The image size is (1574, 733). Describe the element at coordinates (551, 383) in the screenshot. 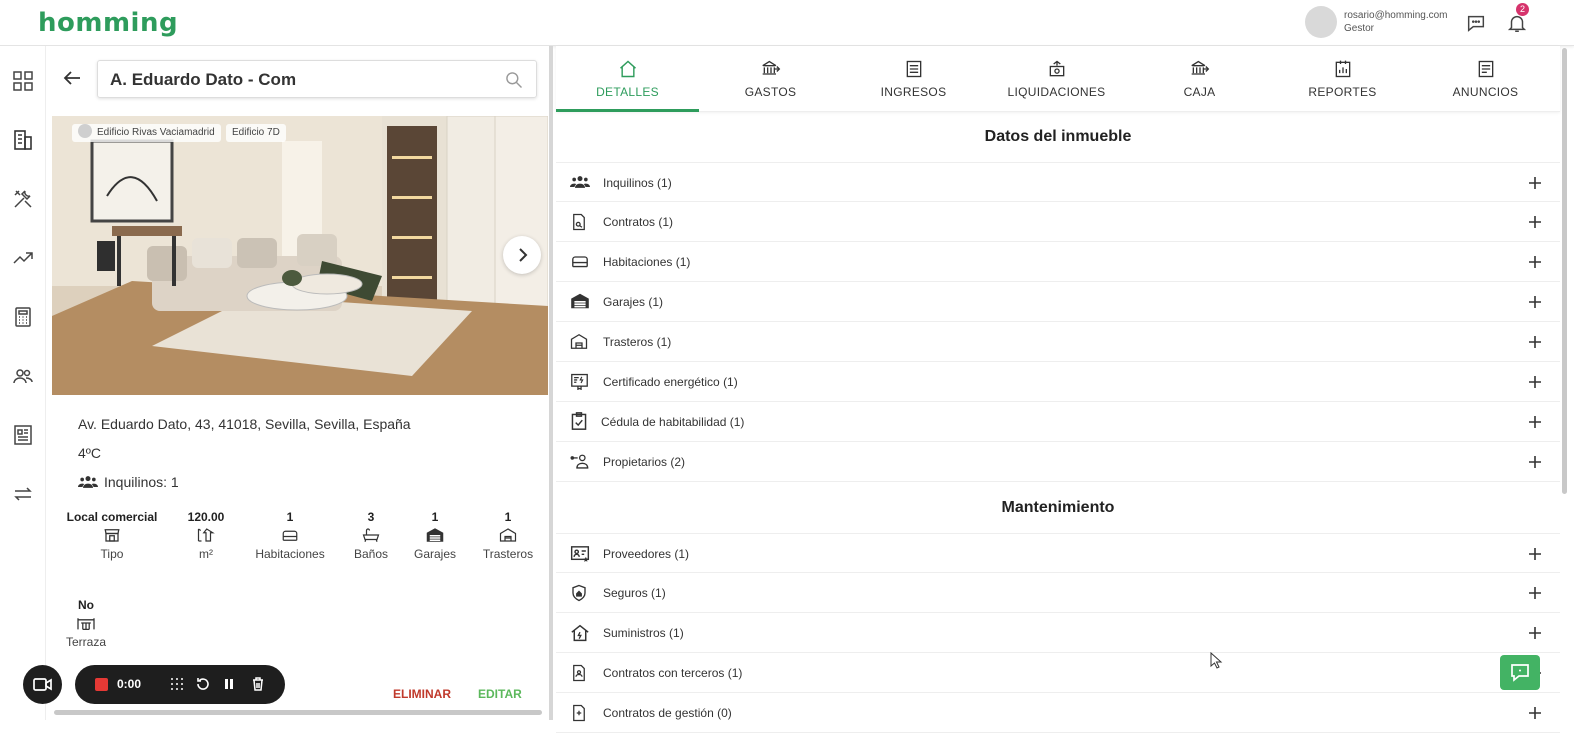

I see `panel-divider` at that location.